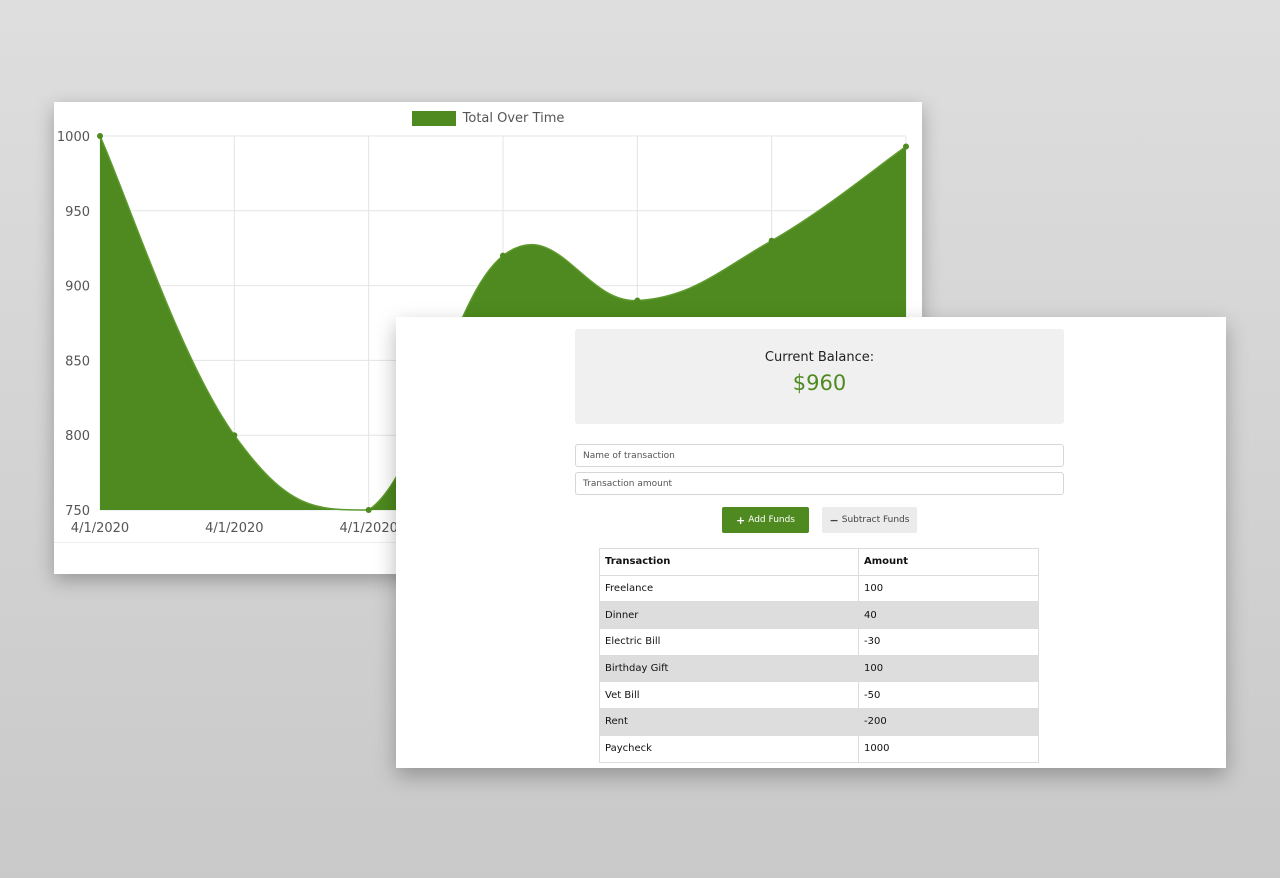  I want to click on balance-title: Current Balance:, so click(819, 357).